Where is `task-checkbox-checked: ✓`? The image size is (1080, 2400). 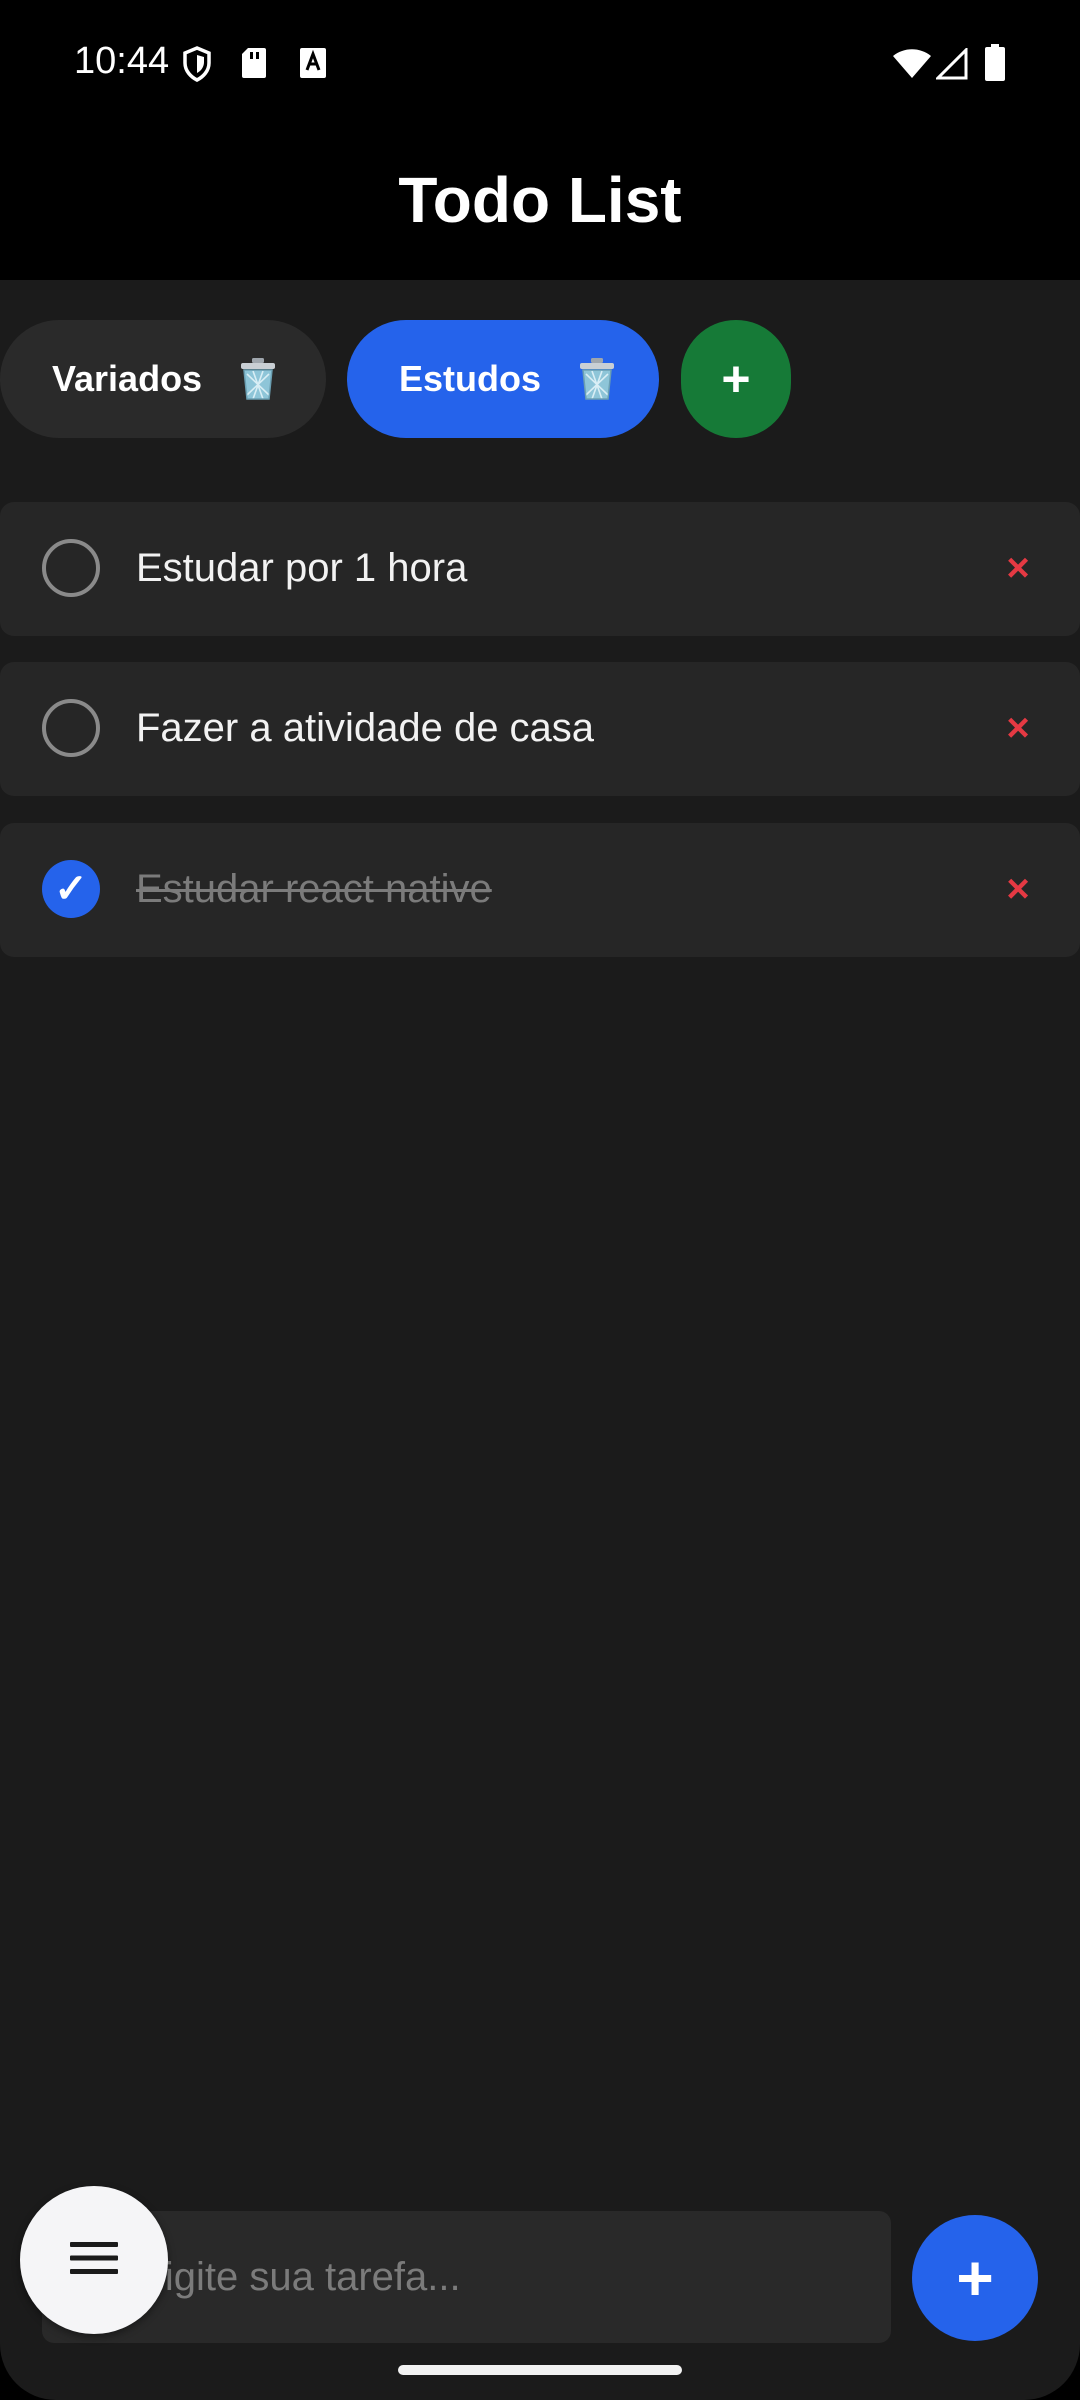
task-checkbox-checked: ✓ is located at coordinates (71, 889).